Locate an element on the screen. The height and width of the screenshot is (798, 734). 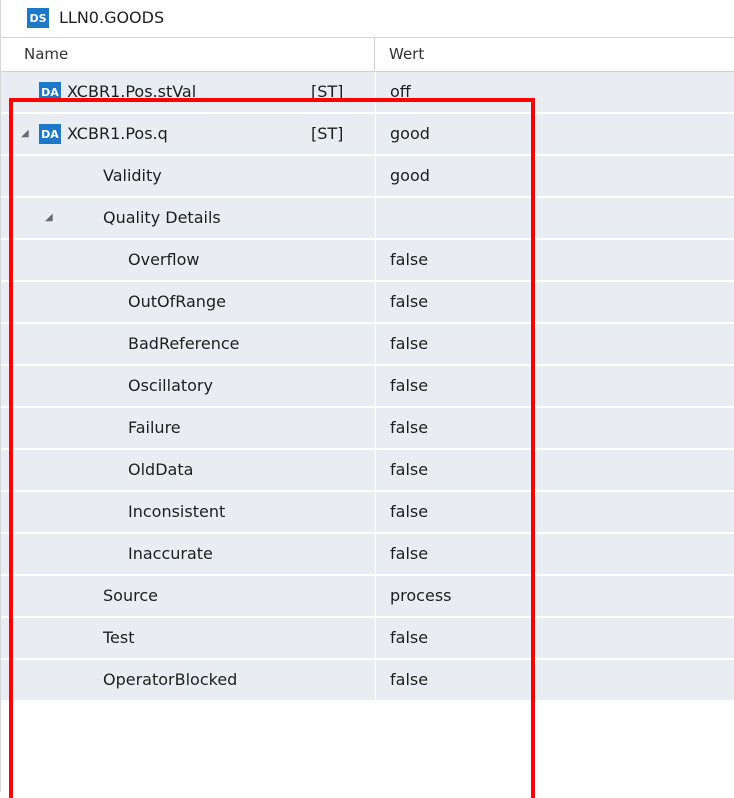
tree-row: OldData false is located at coordinates (367, 471).